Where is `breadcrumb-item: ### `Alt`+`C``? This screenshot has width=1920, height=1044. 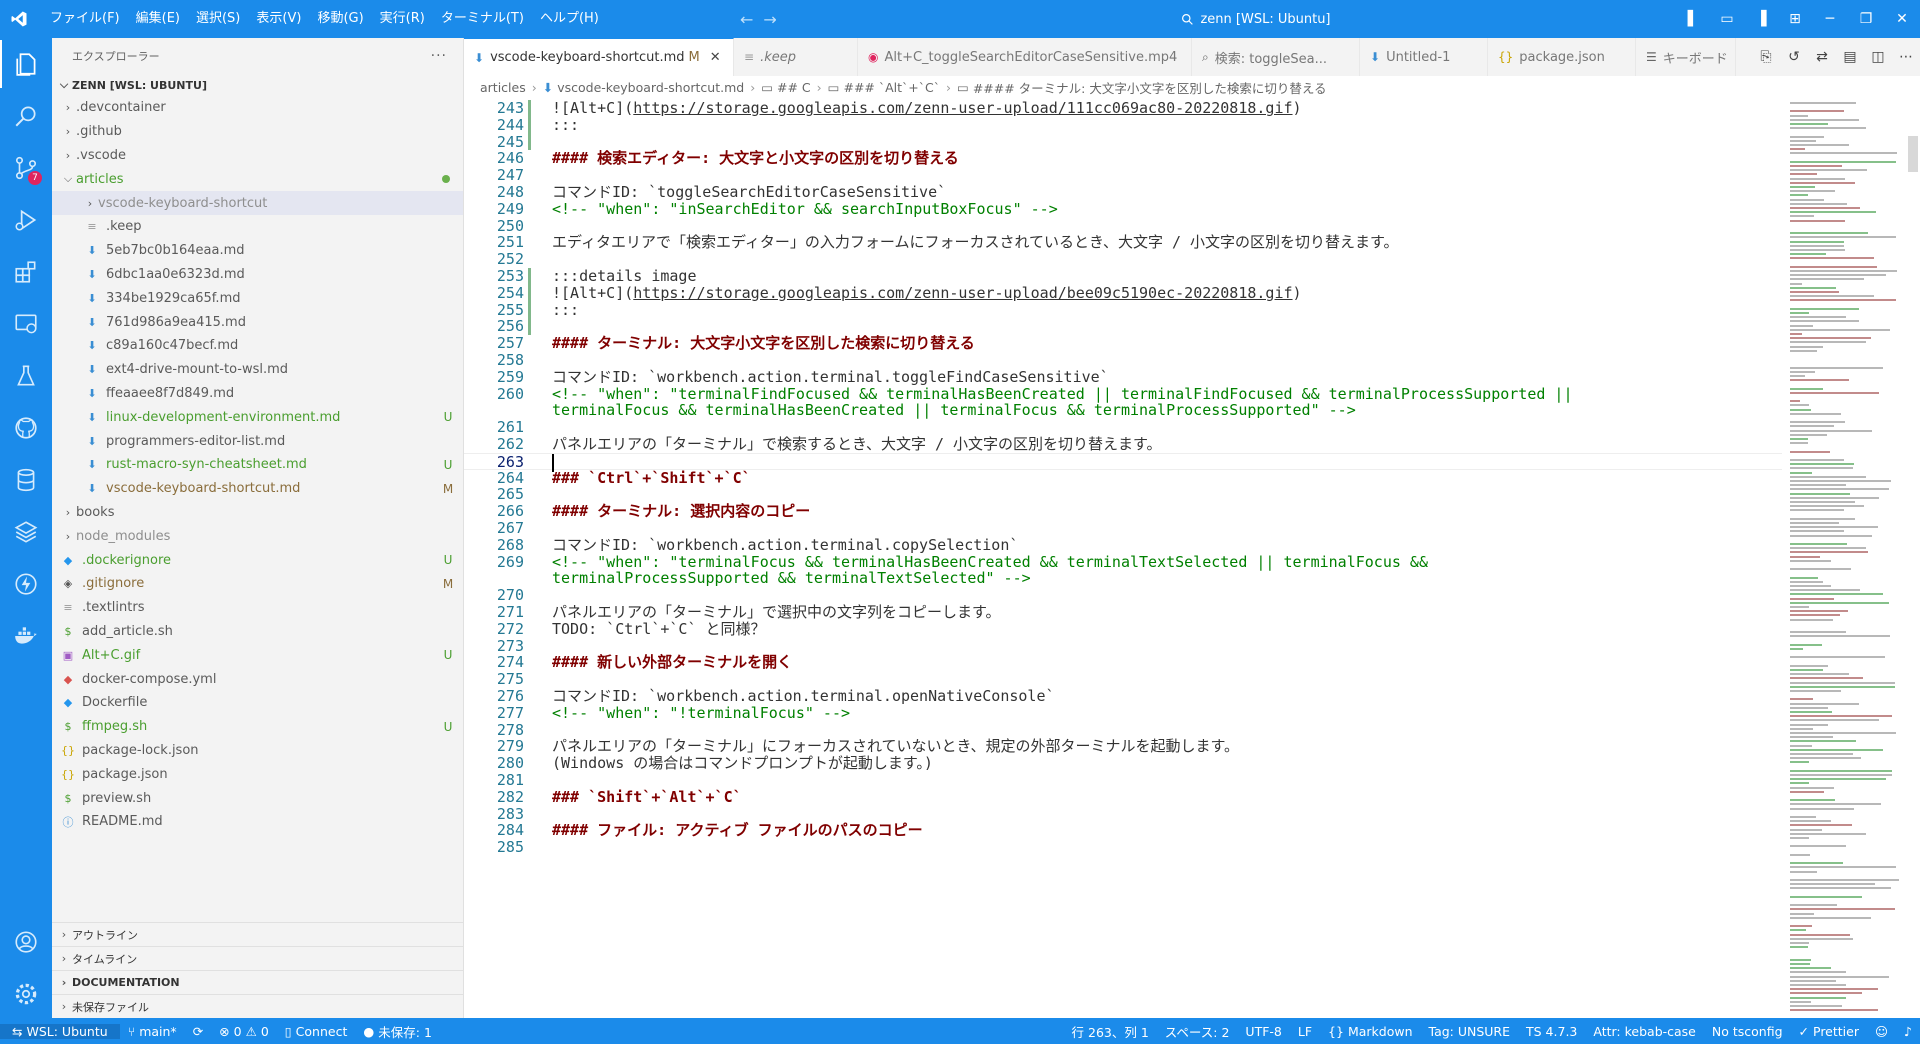
breadcrumb-item: ### `Alt`+`C` is located at coordinates (891, 87).